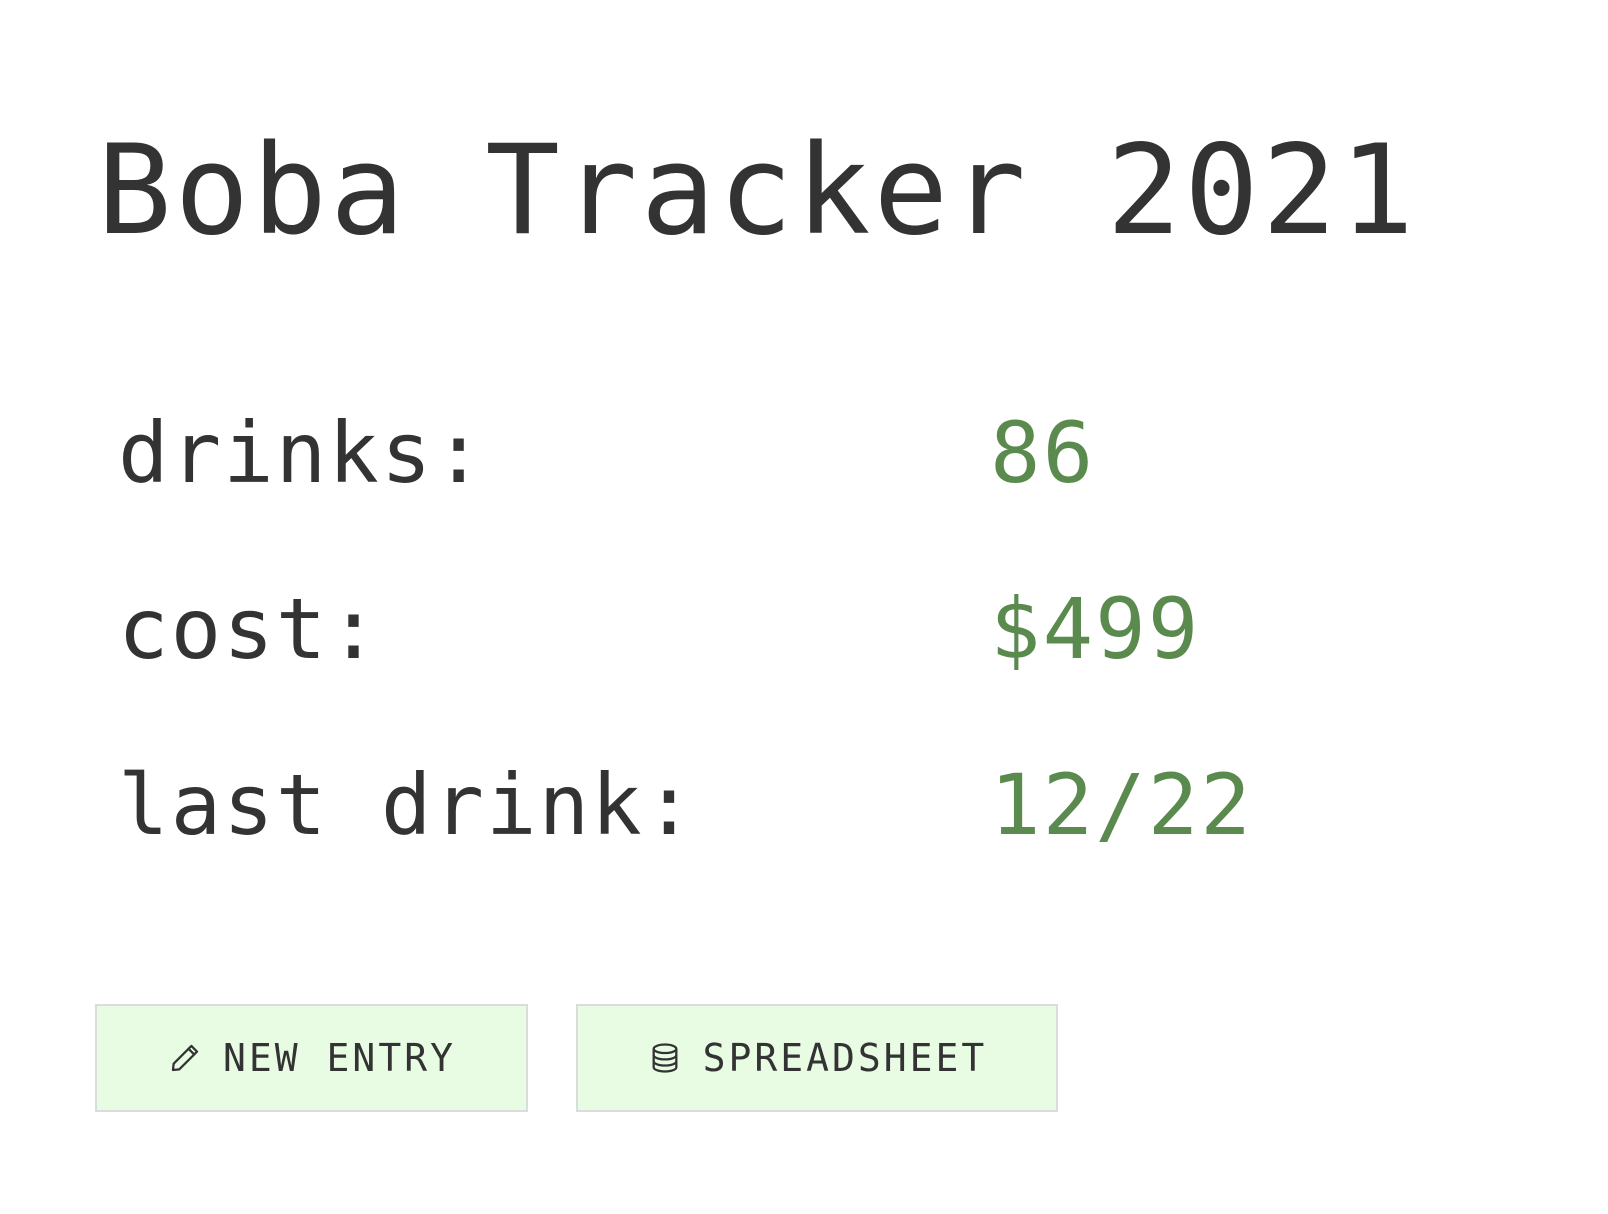 The height and width of the screenshot is (1214, 1608). Describe the element at coordinates (845, 1058) in the screenshot. I see `spreadsheet-label: SPREADSHEET` at that location.